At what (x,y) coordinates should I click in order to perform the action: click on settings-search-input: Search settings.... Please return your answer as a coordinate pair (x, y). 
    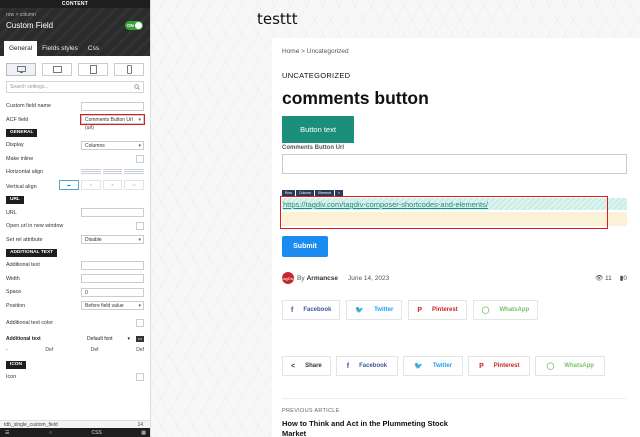
    Looking at the image, I should click on (75, 87).